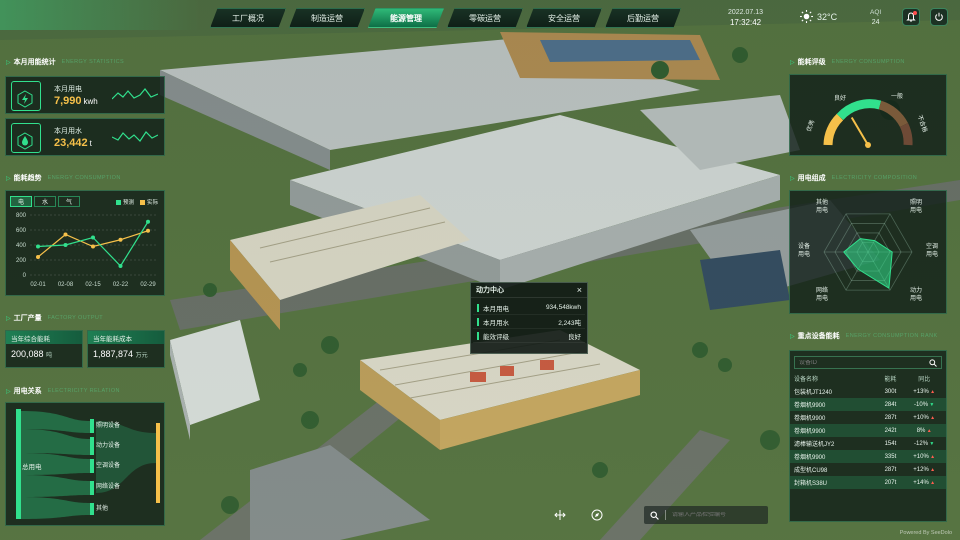 This screenshot has width=960, height=540. I want to click on sankey-link-network, so click(55, 486).